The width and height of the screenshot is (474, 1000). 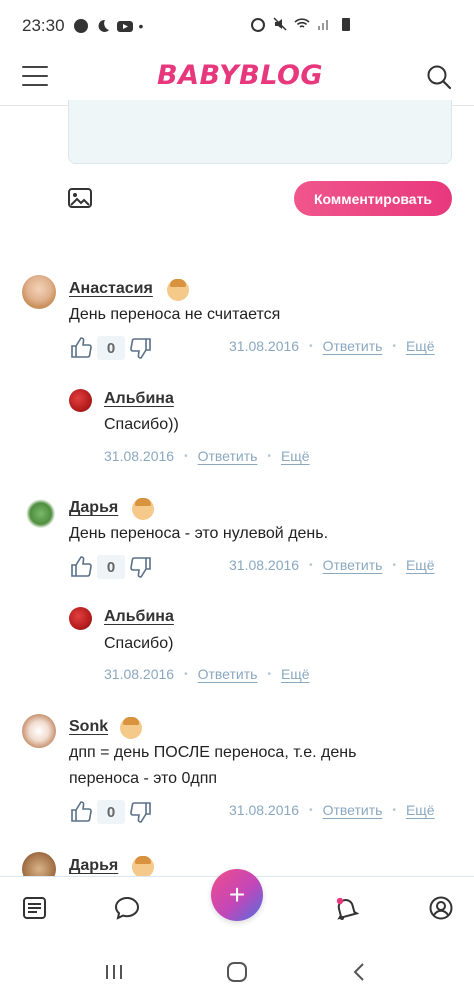 I want to click on signal-icon, so click(x=323, y=25).